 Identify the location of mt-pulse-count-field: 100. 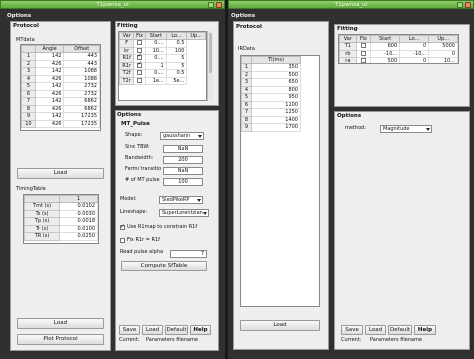
(183, 182).